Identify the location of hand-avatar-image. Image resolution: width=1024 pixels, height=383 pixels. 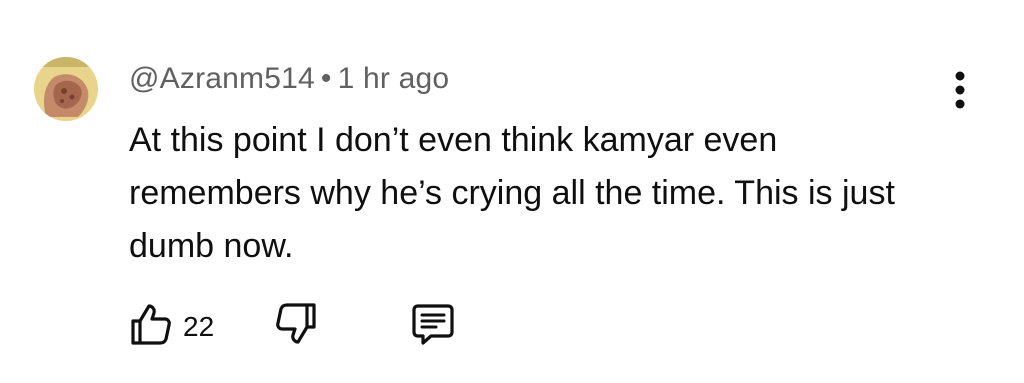
(66, 89).